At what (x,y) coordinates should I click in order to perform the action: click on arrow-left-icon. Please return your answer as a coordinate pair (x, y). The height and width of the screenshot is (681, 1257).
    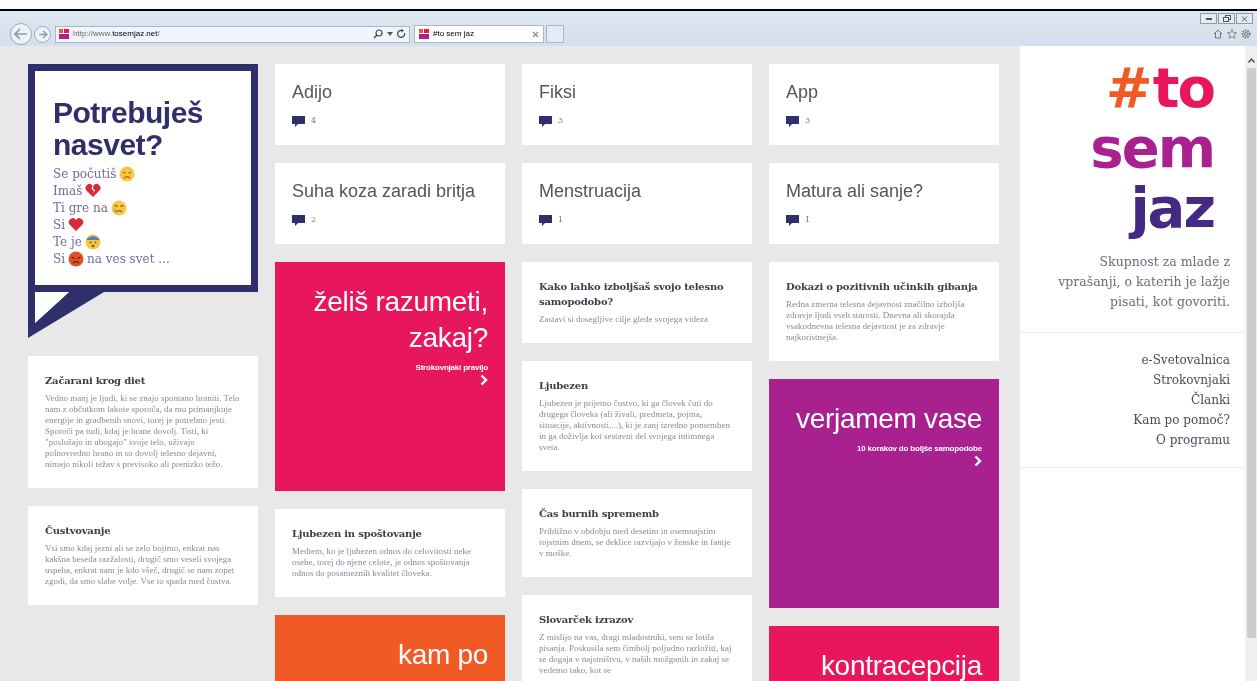
    Looking at the image, I should click on (21, 34).